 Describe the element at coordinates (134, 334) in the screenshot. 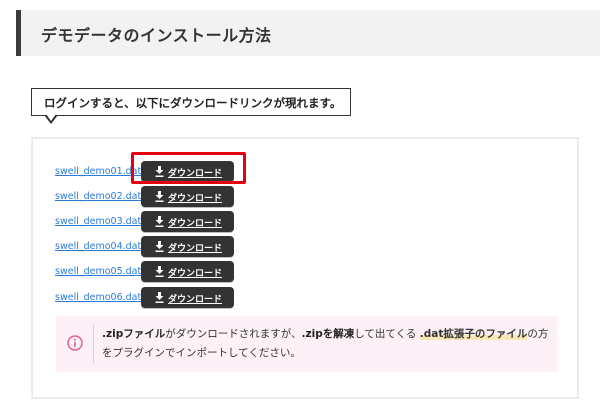

I see `info-zip-file: .zipファイル` at that location.